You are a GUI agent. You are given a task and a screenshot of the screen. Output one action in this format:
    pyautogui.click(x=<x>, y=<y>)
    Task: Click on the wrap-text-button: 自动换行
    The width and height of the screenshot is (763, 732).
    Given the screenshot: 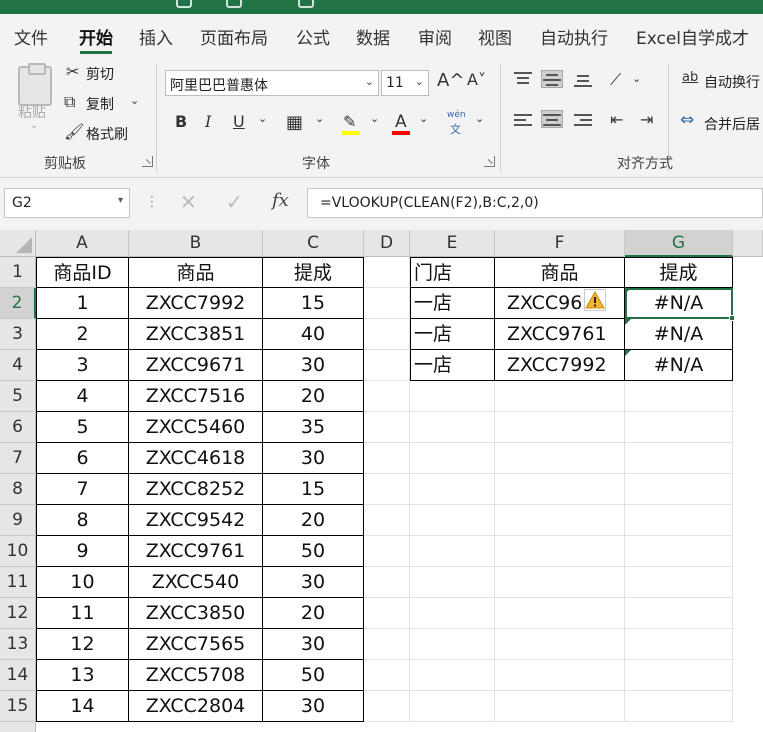 What is the action you would take?
    pyautogui.click(x=732, y=82)
    